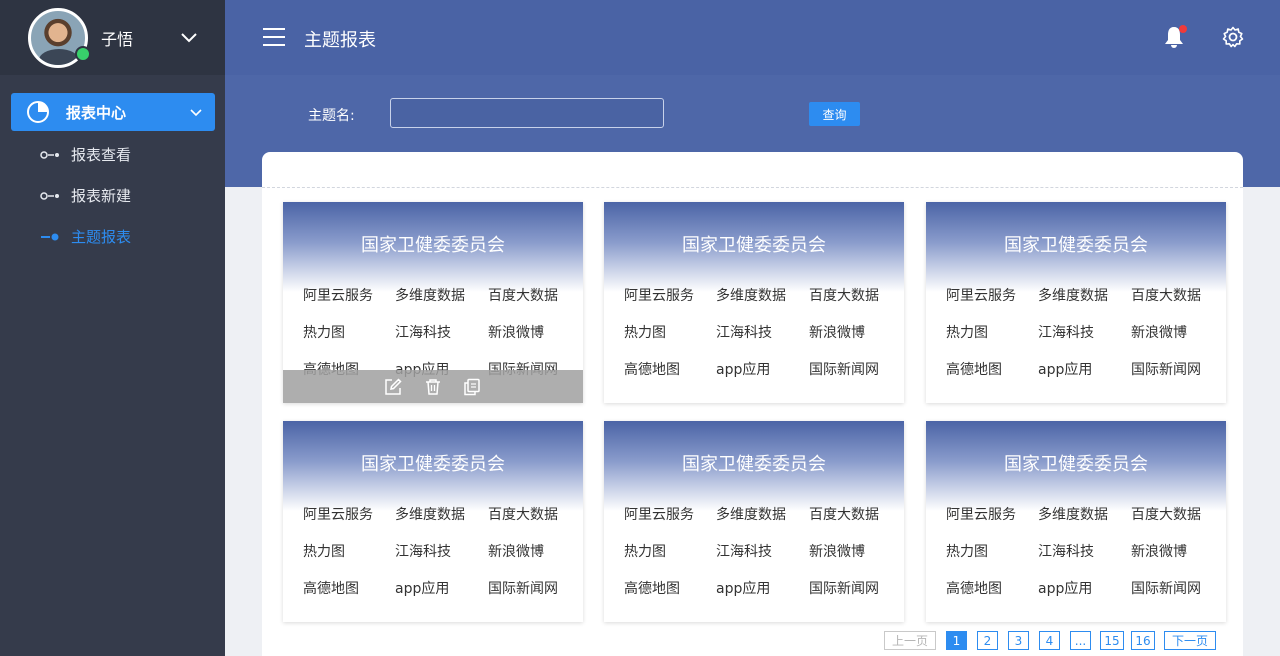  What do you see at coordinates (331, 116) in the screenshot?
I see `search-label: 主题名:` at bounding box center [331, 116].